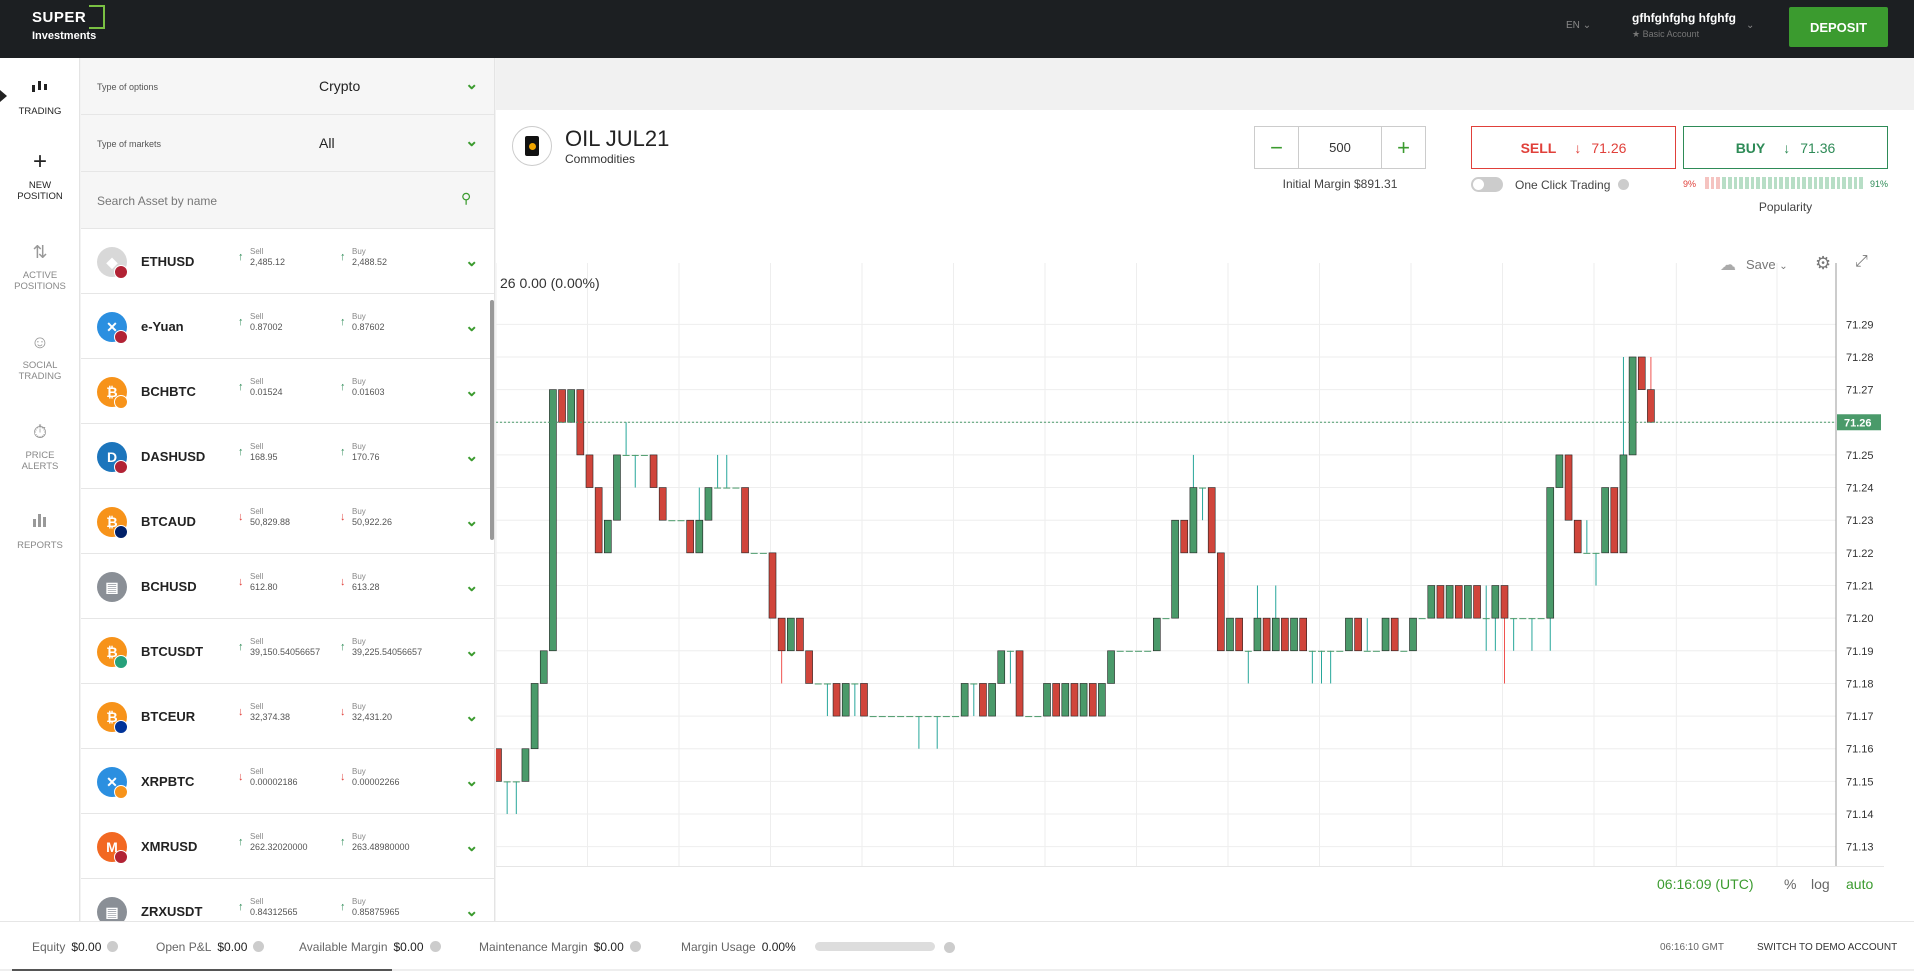  What do you see at coordinates (1578, 25) in the screenshot?
I see `language-selector: EN ⌄` at bounding box center [1578, 25].